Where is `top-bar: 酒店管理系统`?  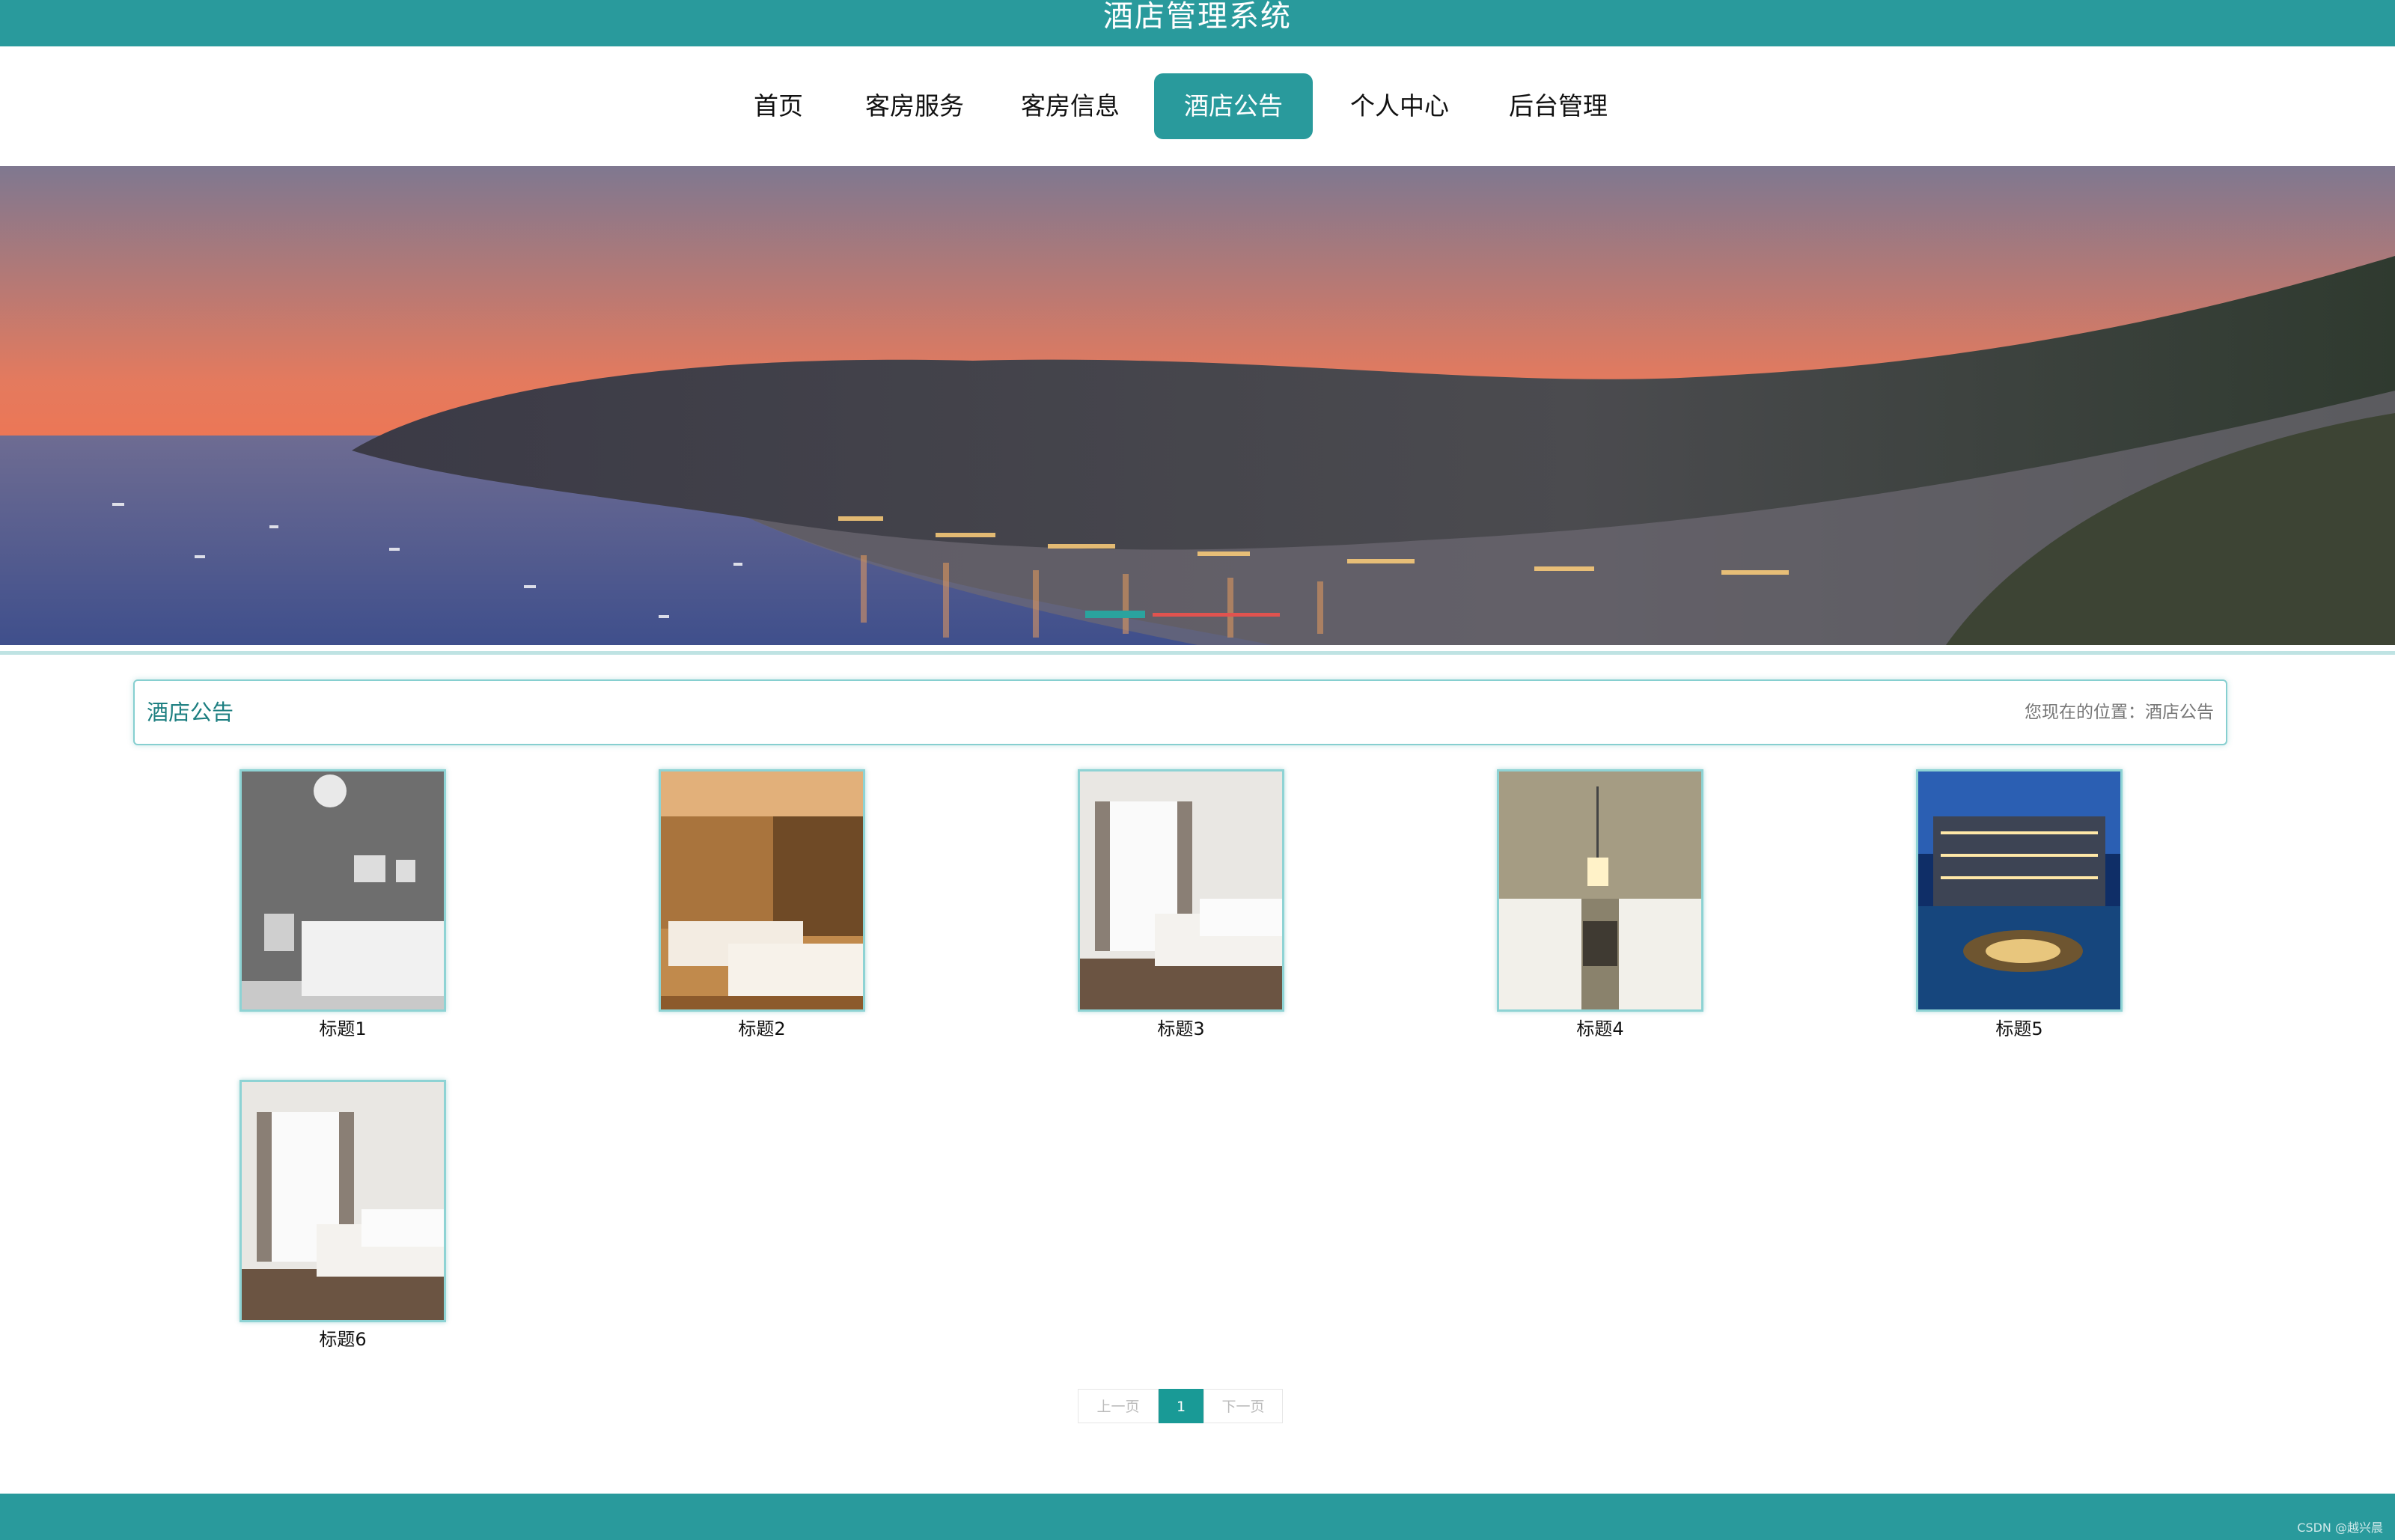 top-bar: 酒店管理系统 is located at coordinates (1197, 23).